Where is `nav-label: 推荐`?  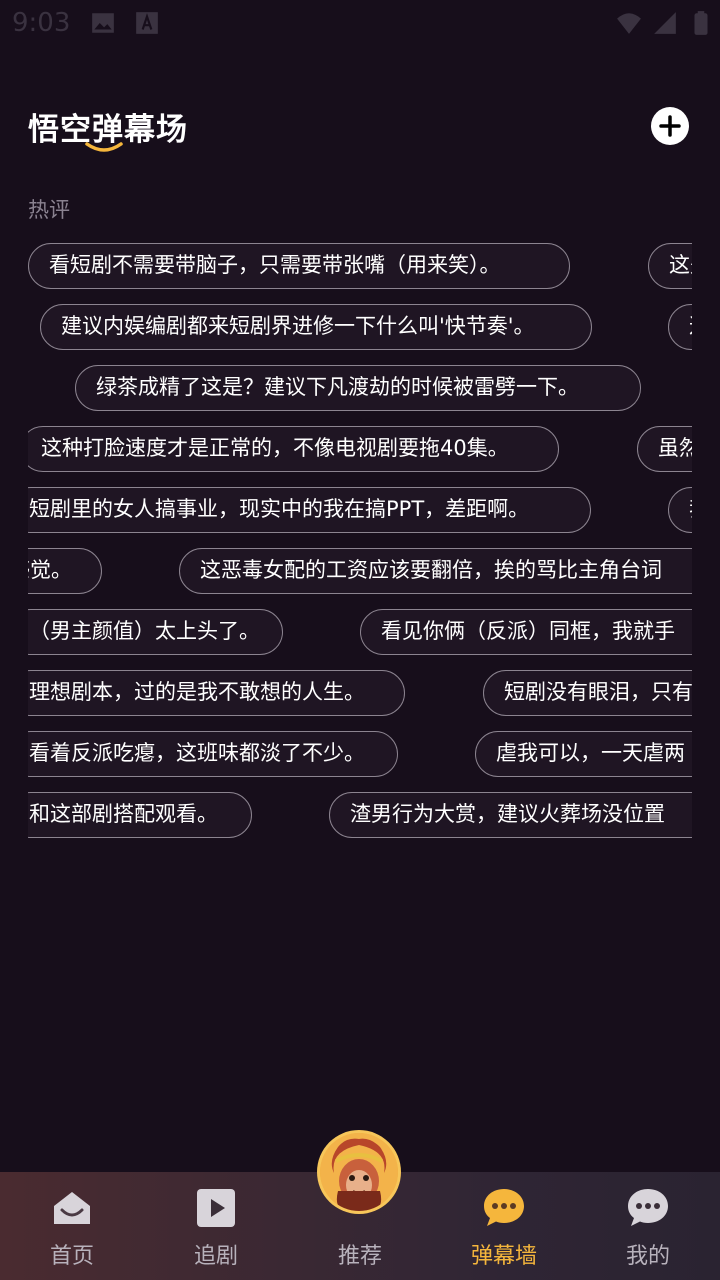
nav-label: 推荐 is located at coordinates (359, 1256).